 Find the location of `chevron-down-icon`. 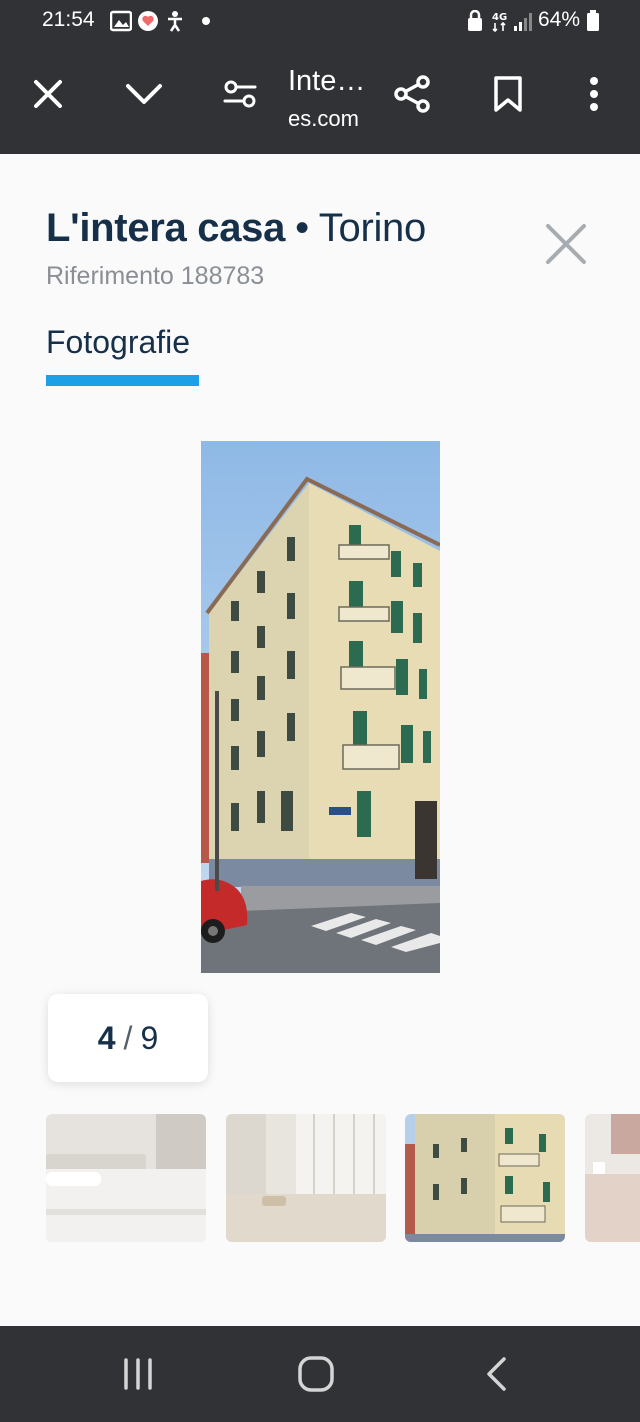

chevron-down-icon is located at coordinates (144, 94).